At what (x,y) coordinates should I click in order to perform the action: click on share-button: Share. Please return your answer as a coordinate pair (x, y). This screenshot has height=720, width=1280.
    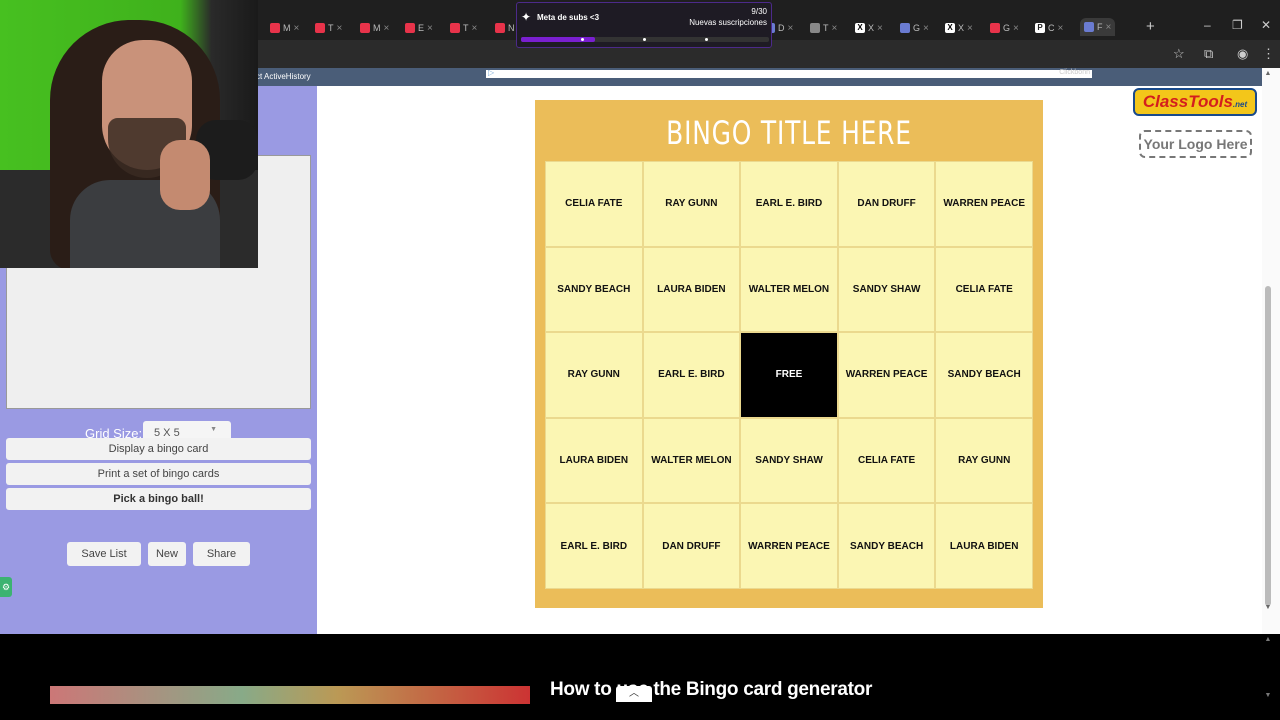
    Looking at the image, I should click on (221, 554).